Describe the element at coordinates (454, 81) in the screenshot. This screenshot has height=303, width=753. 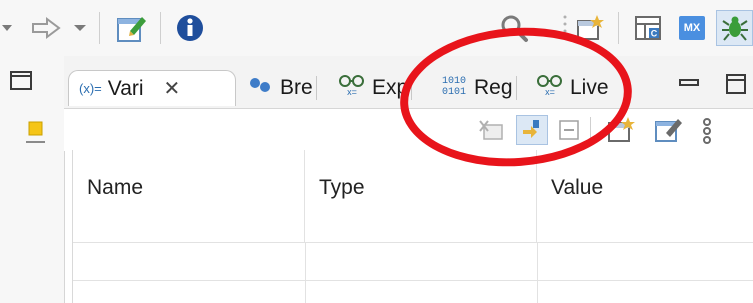
I see `svg-text: 1010` at that location.